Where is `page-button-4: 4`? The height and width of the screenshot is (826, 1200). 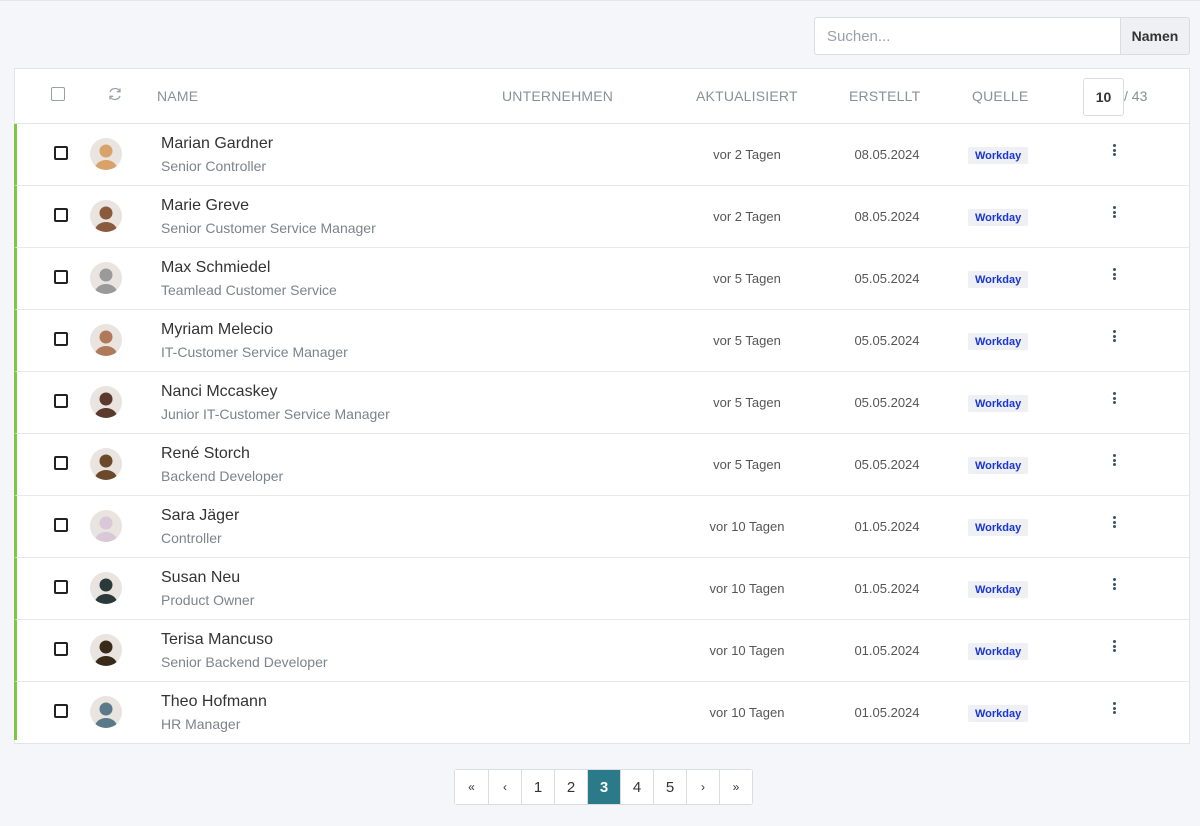 page-button-4: 4 is located at coordinates (636, 787).